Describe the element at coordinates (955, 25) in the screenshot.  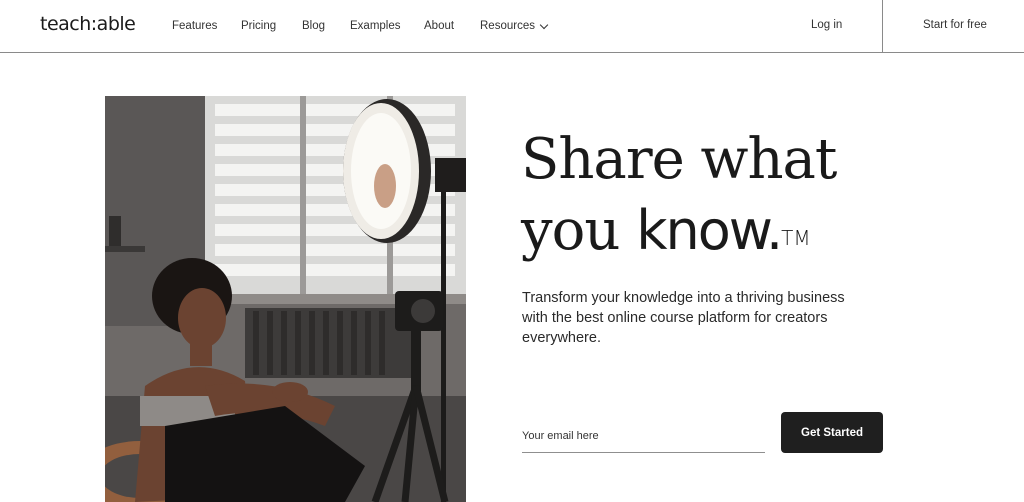
I see `start-for-free-button: Start for free` at that location.